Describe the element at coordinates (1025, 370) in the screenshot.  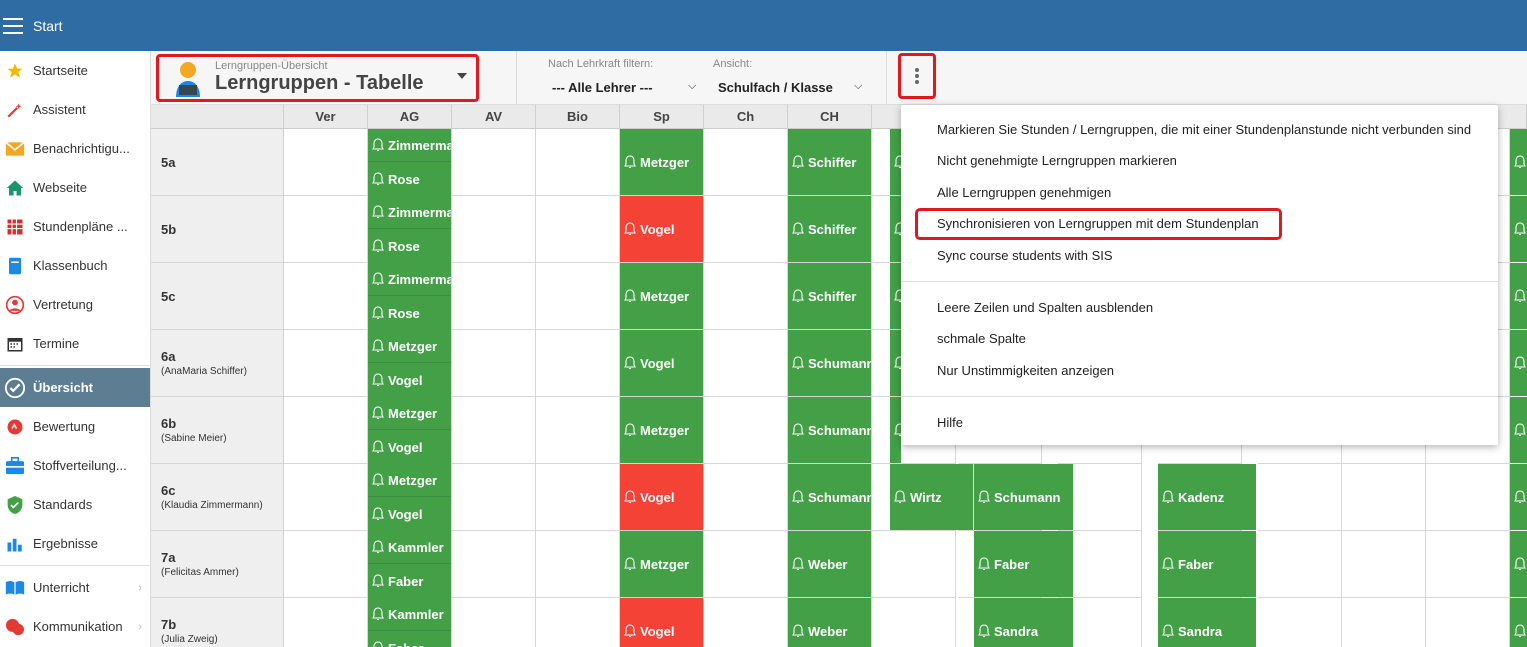
I see `menu-item-show-inconsistencies: Nur Unstimmigkeiten anzeigen` at that location.